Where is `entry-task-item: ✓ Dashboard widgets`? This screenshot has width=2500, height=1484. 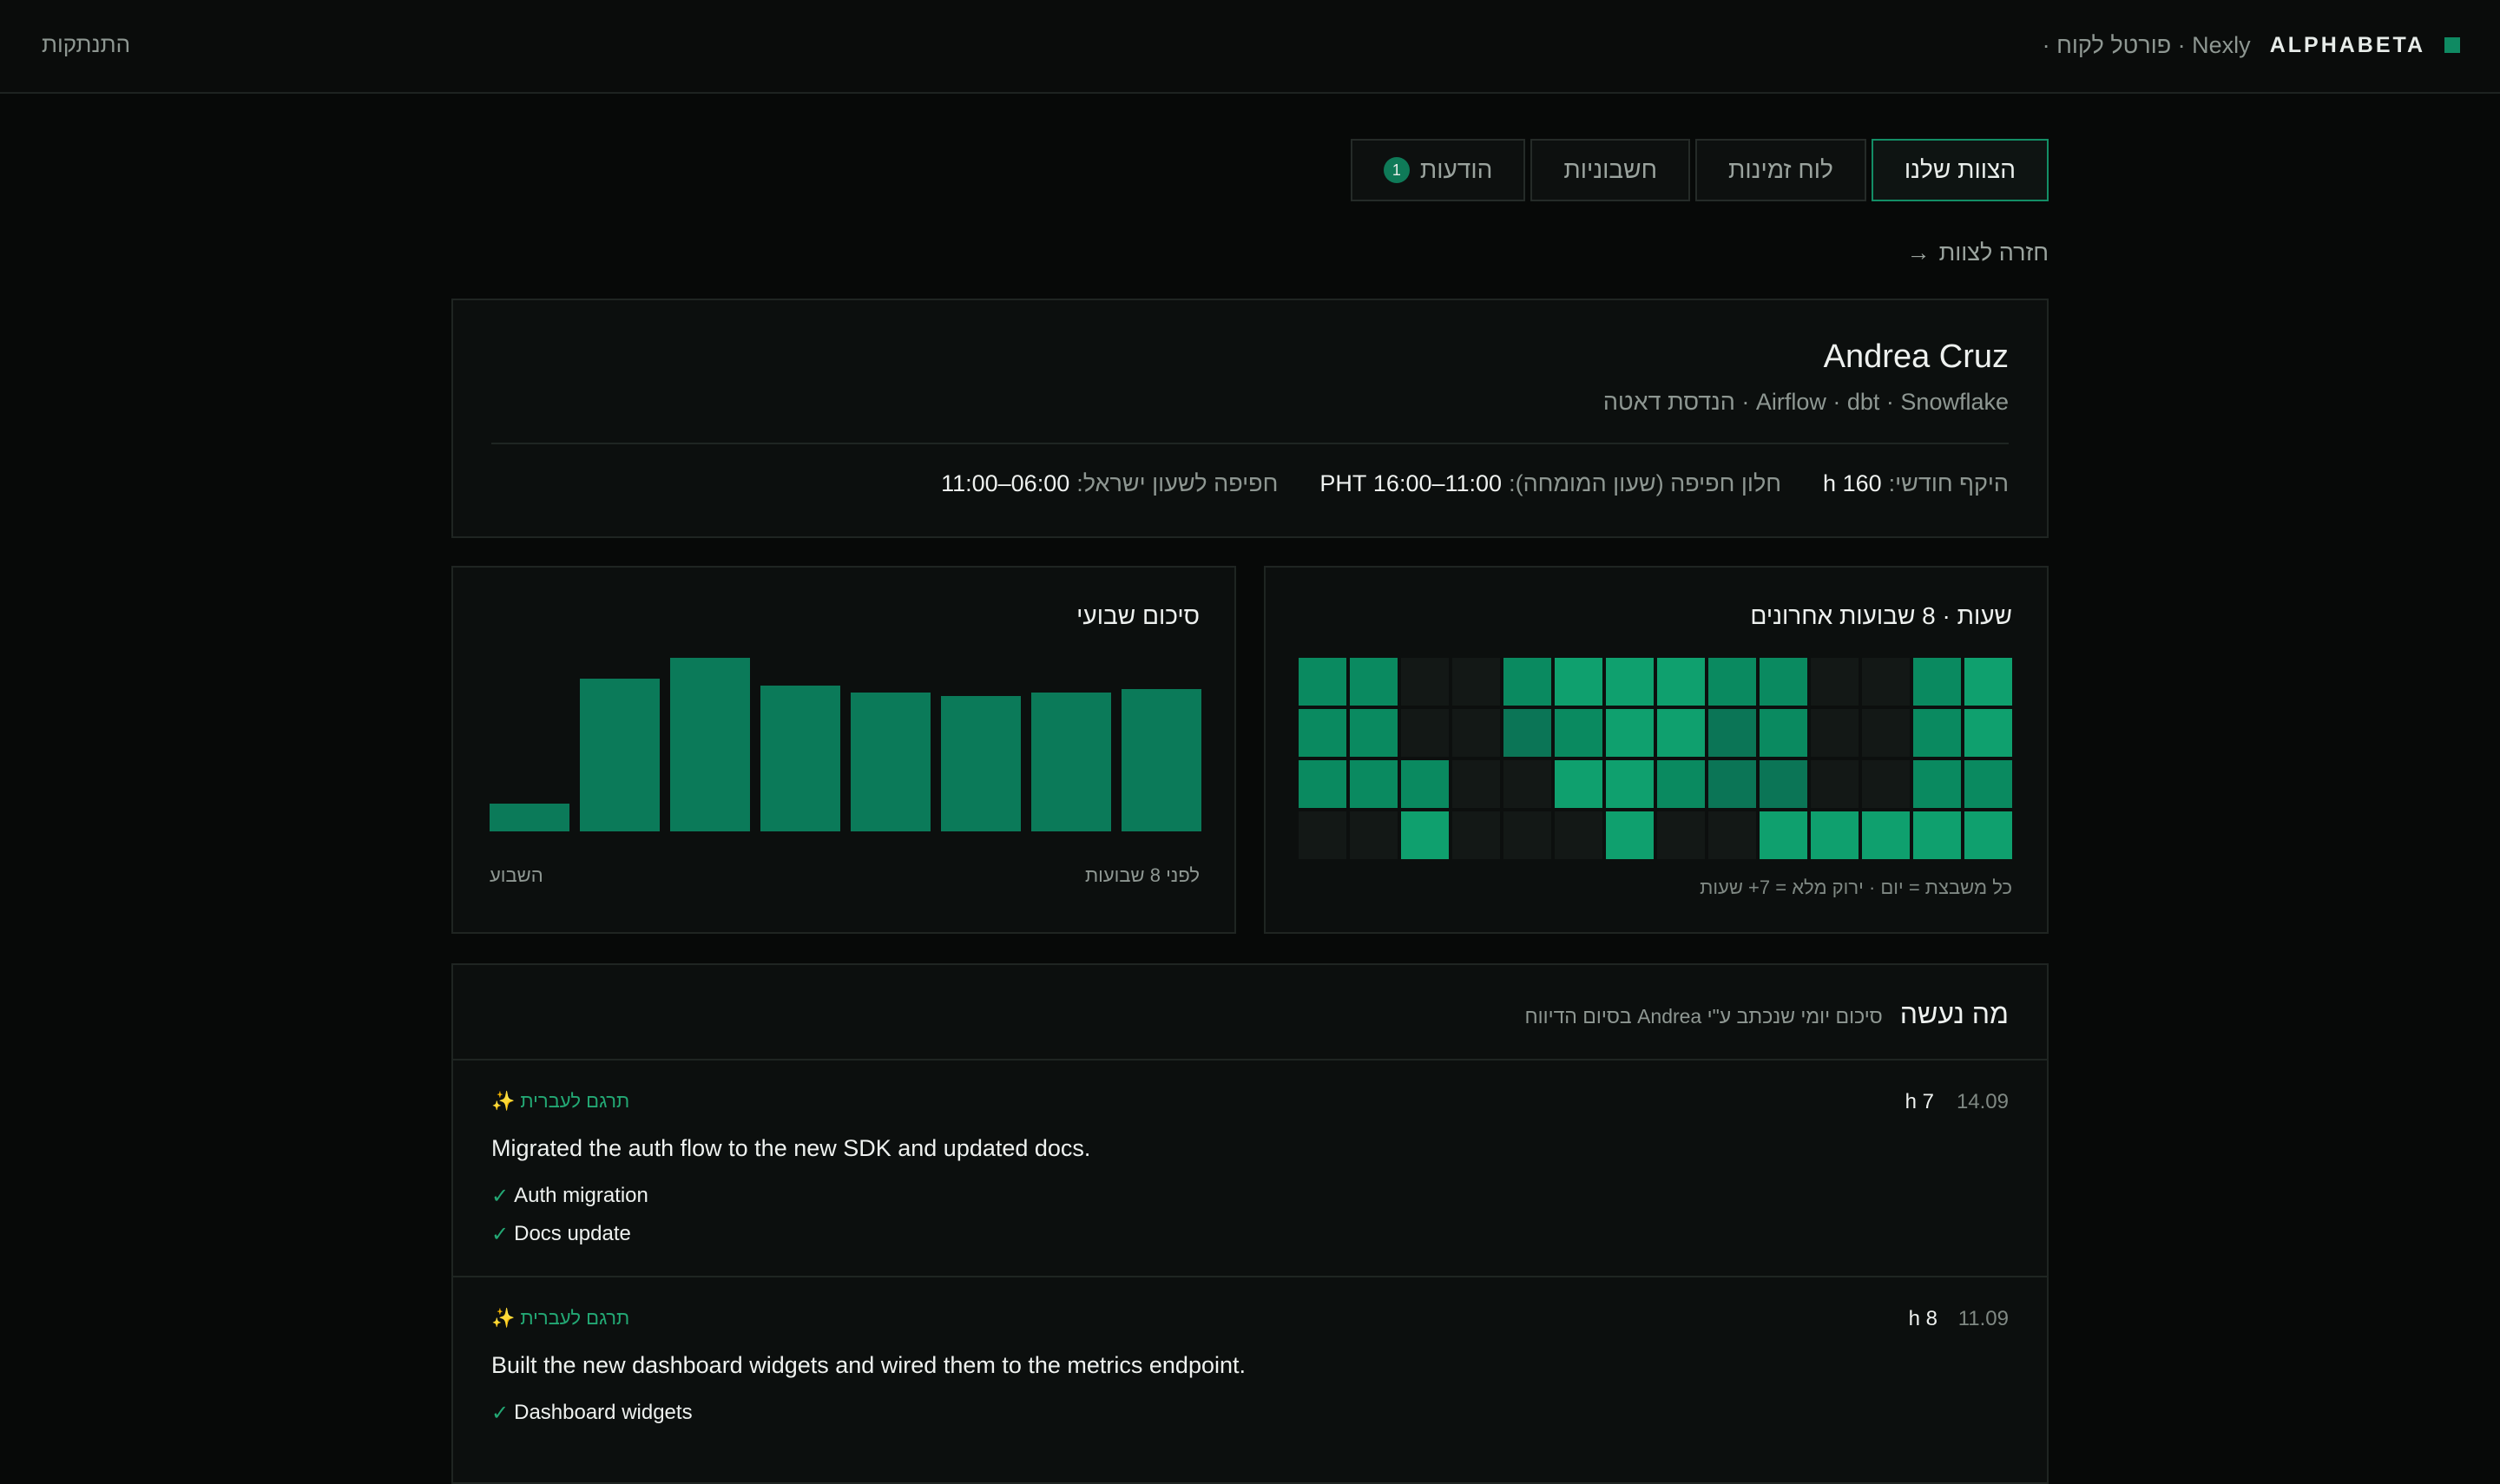
entry-task-item: ✓ Dashboard widgets is located at coordinates (592, 1413).